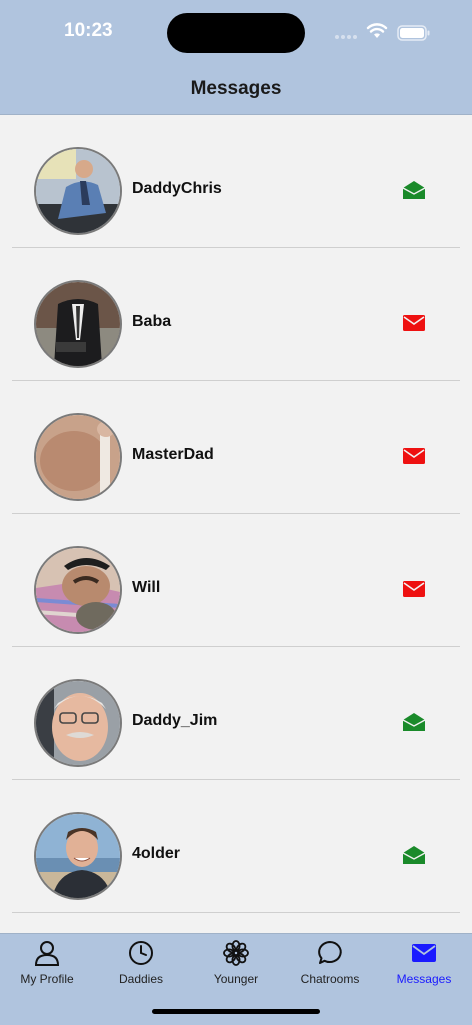  Describe the element at coordinates (173, 454) in the screenshot. I see `contact-name: MasterDad` at that location.